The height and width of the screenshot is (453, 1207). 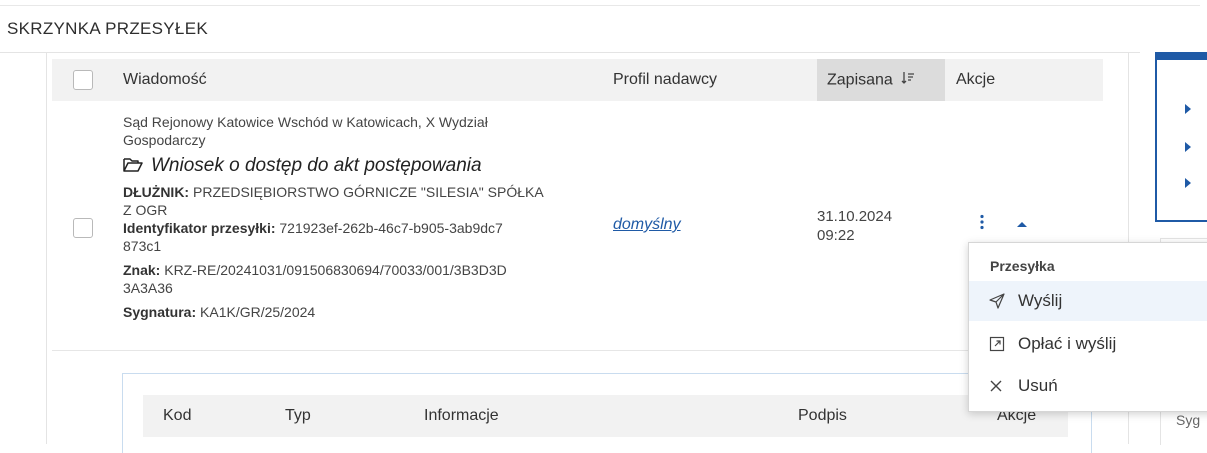 I want to click on menu-item-delete-label: Usuń, so click(x=1038, y=385).